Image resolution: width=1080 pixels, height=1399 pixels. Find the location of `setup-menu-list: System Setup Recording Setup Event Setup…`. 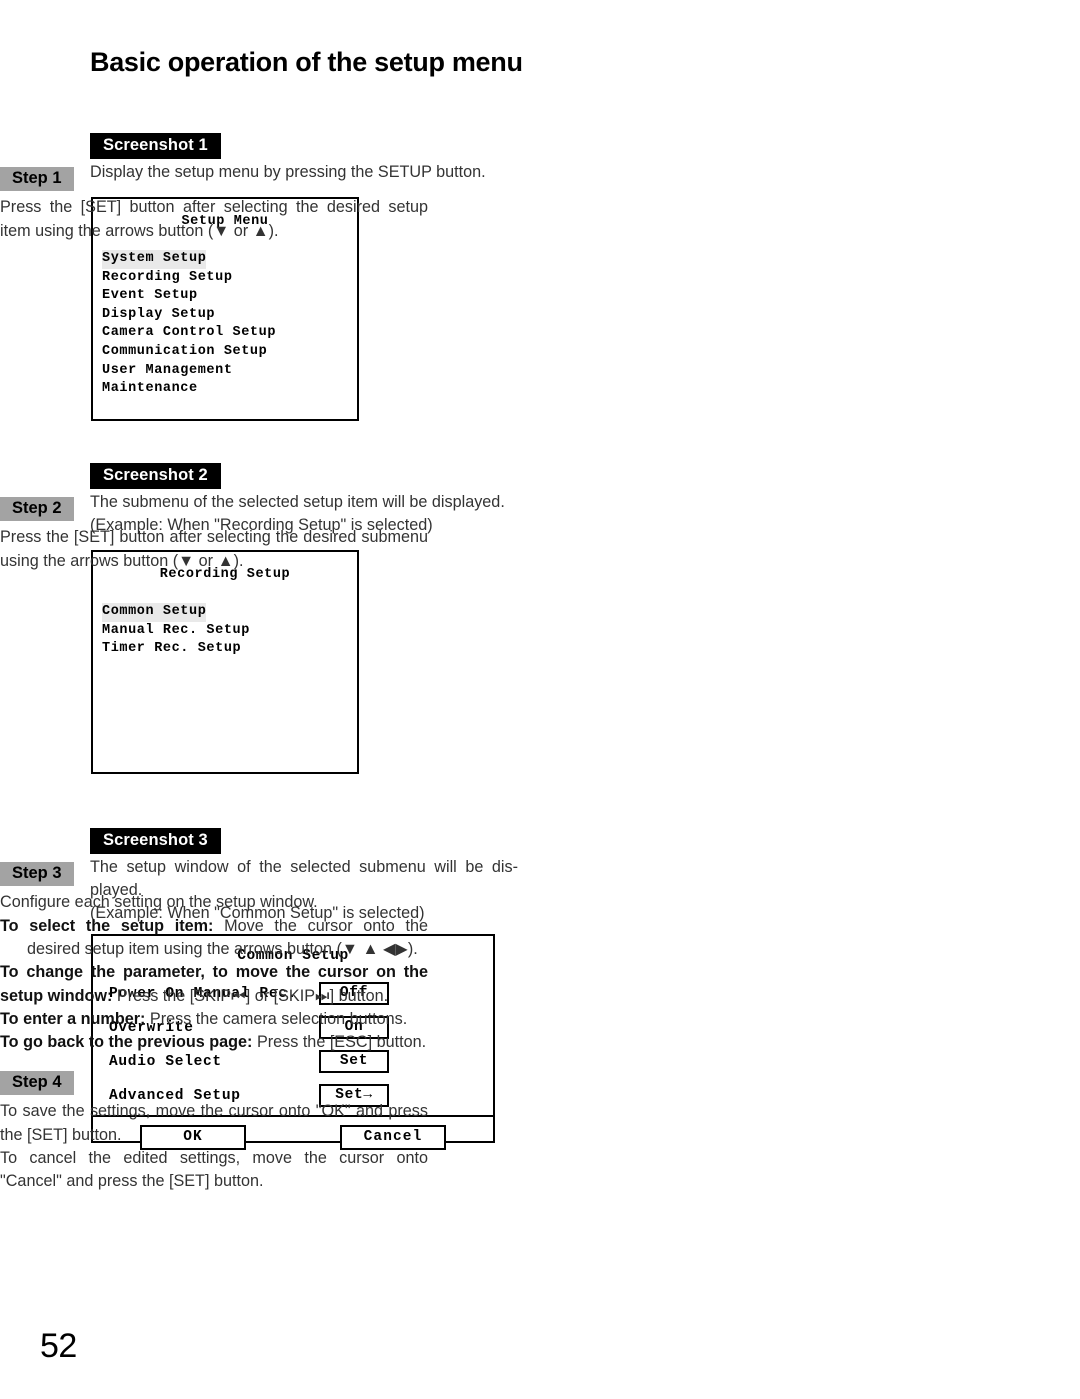

setup-menu-list: System Setup Recording Setup Event Setup… is located at coordinates (229, 324).